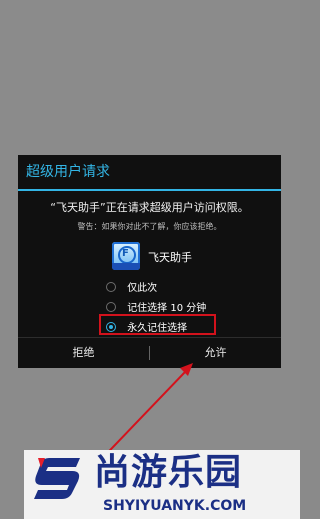 This screenshot has height=519, width=320. I want to click on highlight-annotation-box, so click(157, 324).